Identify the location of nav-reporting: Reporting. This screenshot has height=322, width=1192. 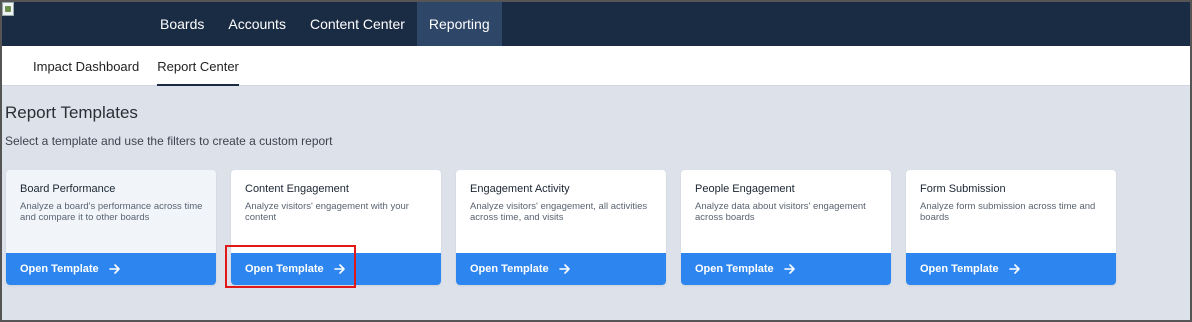
(459, 24).